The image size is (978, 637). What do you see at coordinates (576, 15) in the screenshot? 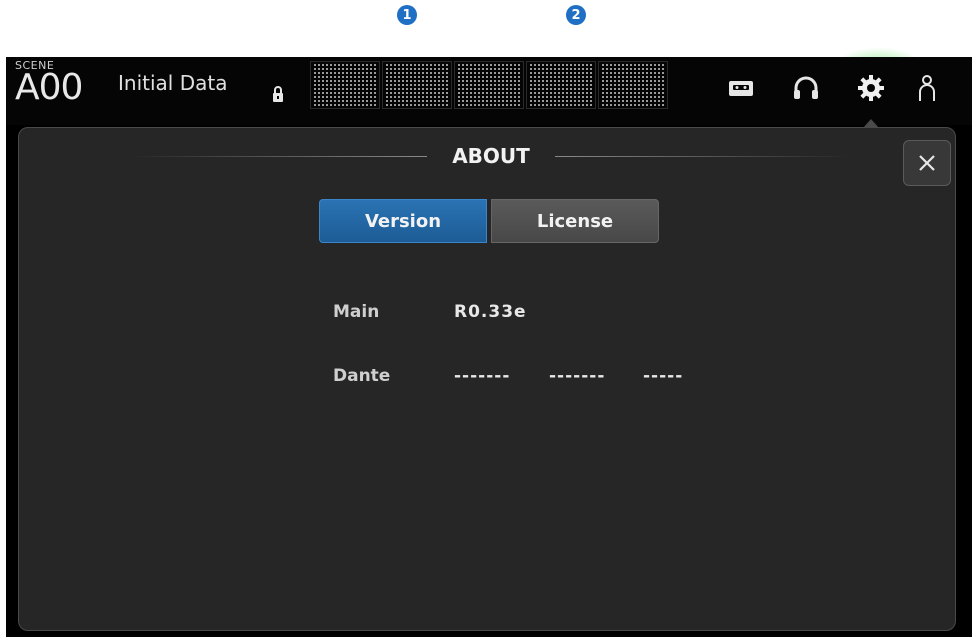
I see `callout-2: 2` at bounding box center [576, 15].